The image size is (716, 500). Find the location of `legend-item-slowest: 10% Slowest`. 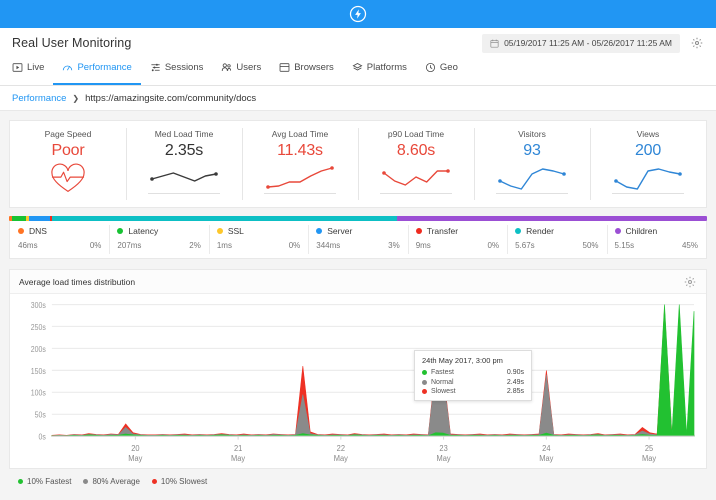

legend-item-slowest: 10% Slowest is located at coordinates (179, 481).